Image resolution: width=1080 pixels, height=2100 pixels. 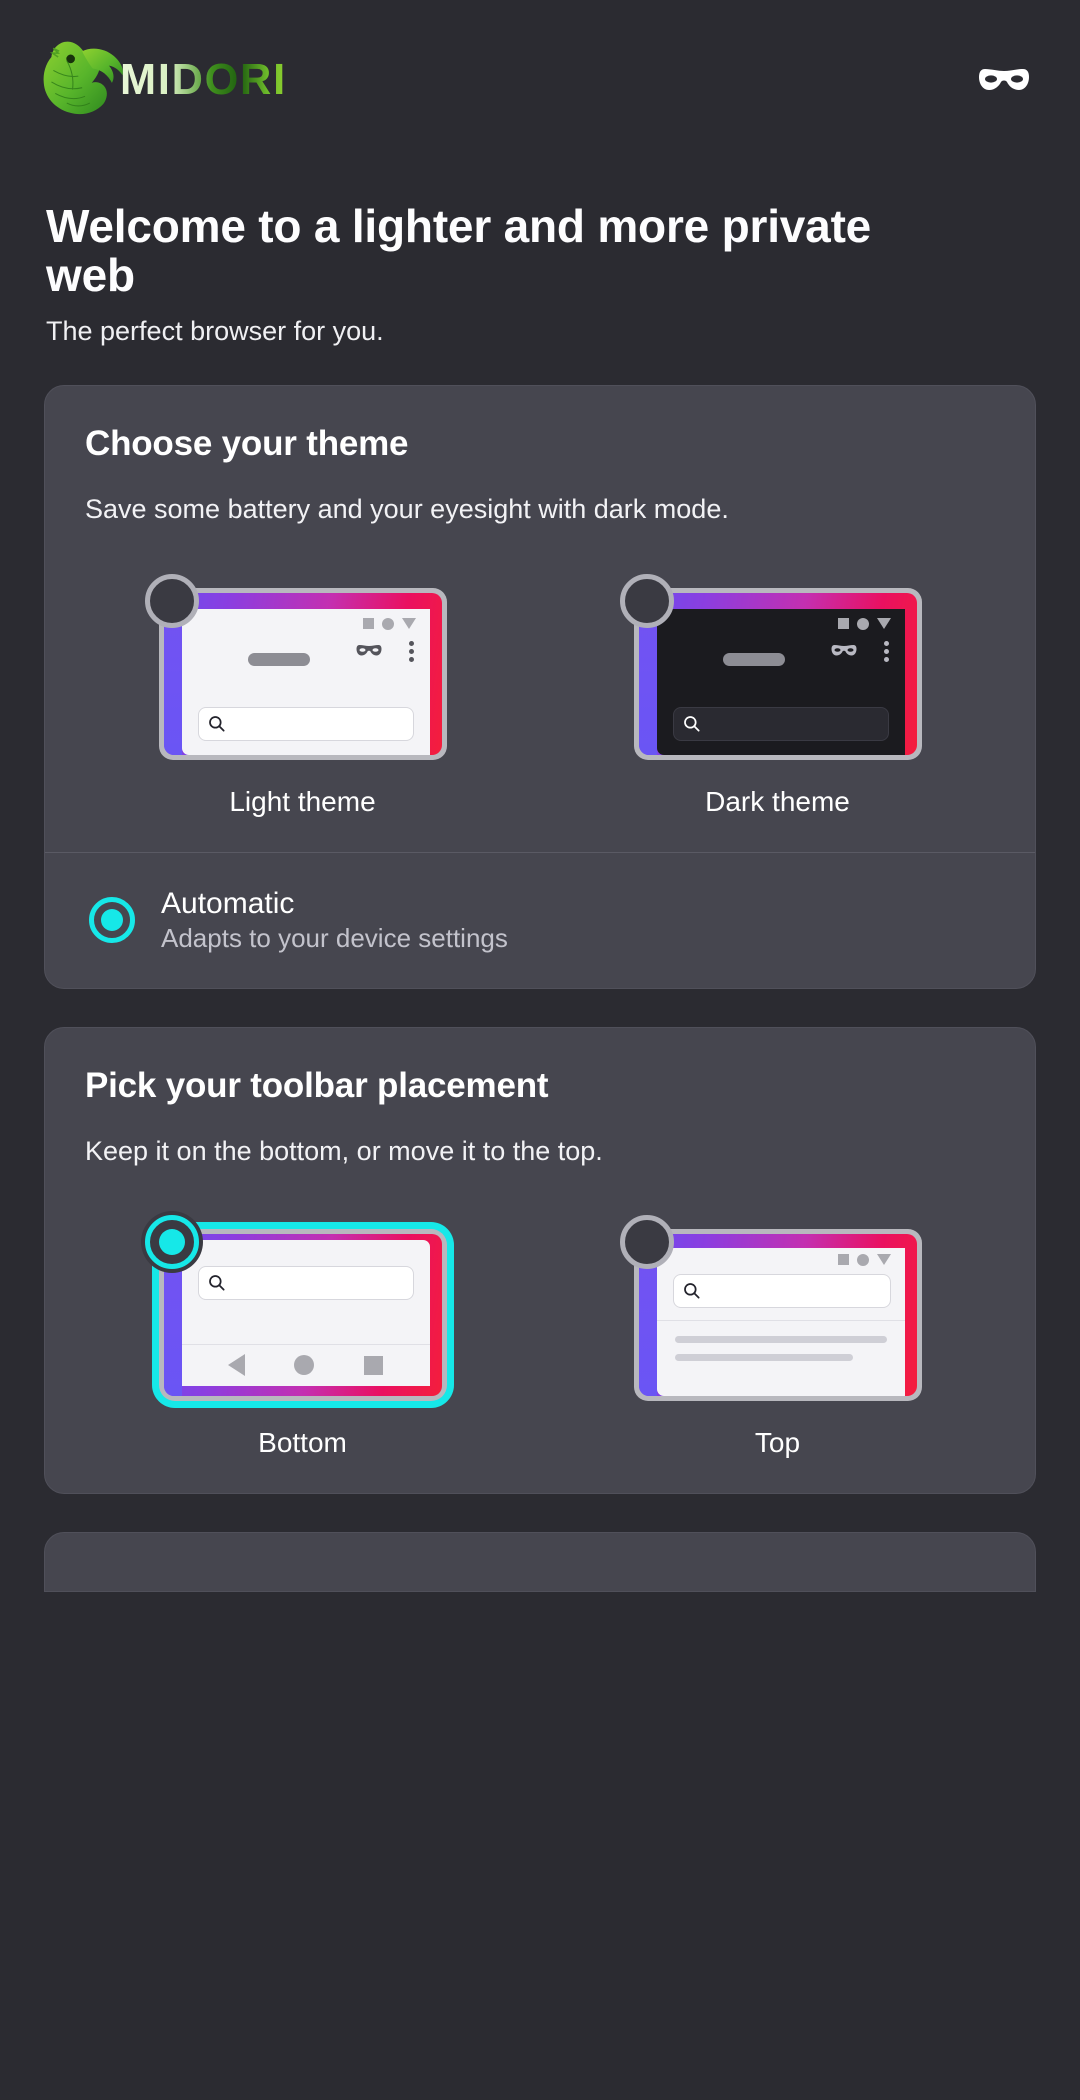 I want to click on light-theme-frame, so click(x=302, y=673).